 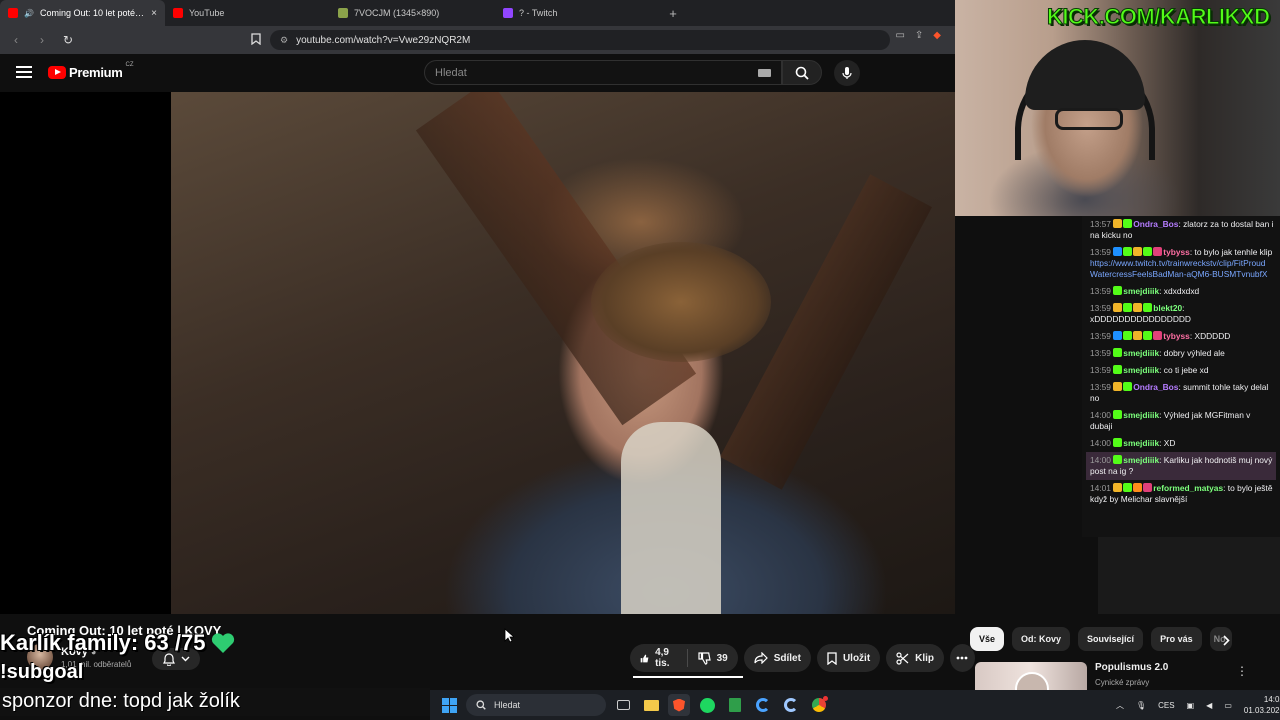 What do you see at coordinates (1111, 639) in the screenshot?
I see `filter-chip: Související` at bounding box center [1111, 639].